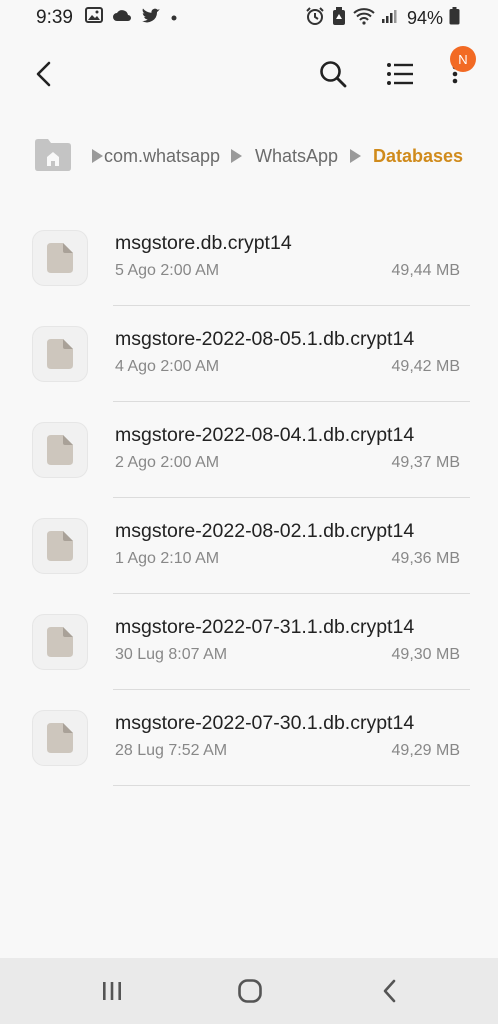 The image size is (498, 1024). What do you see at coordinates (167, 558) in the screenshot?
I see `file-date: 1 Ago 2:10 AM` at bounding box center [167, 558].